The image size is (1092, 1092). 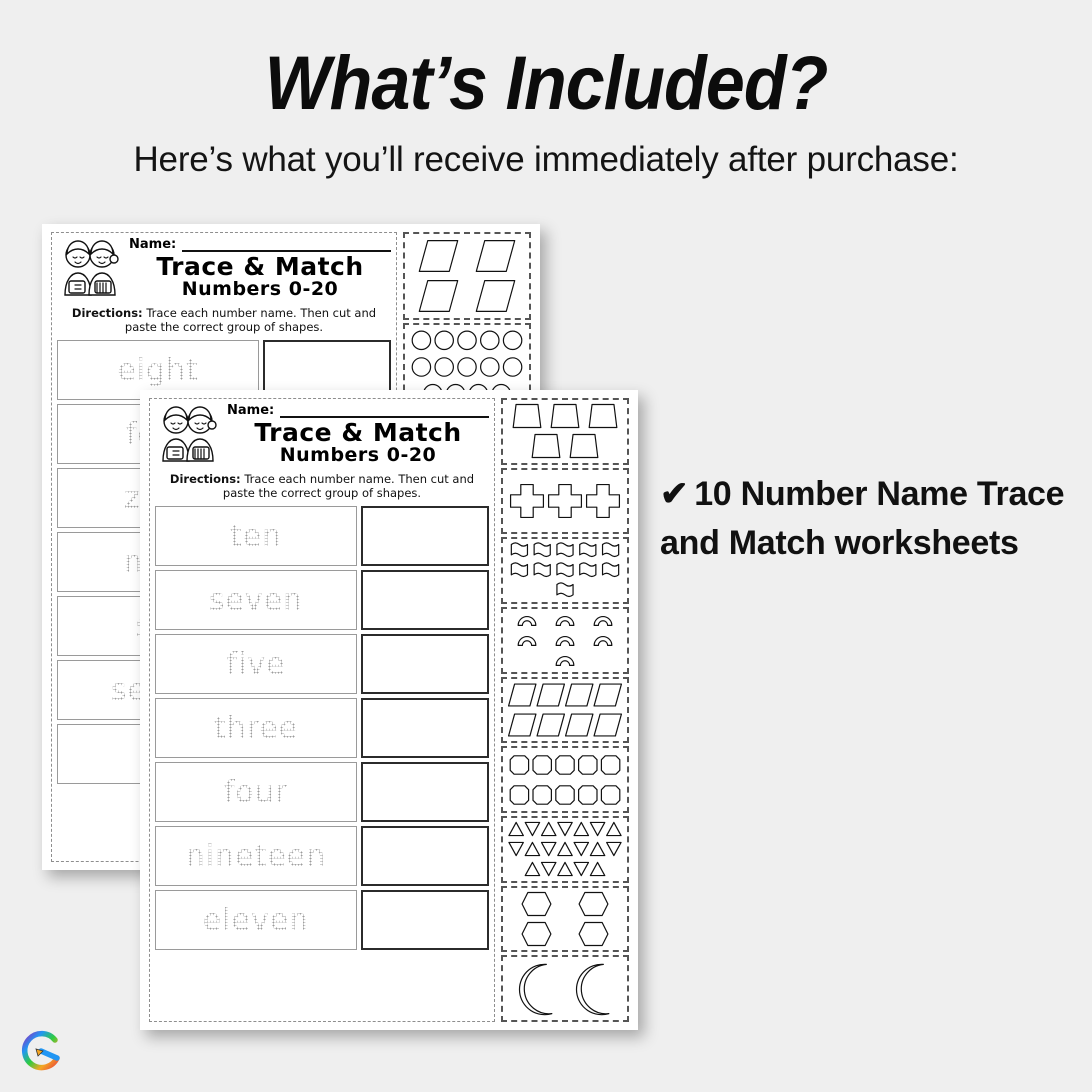 I want to click on word-row: nineteen, so click(x=322, y=856).